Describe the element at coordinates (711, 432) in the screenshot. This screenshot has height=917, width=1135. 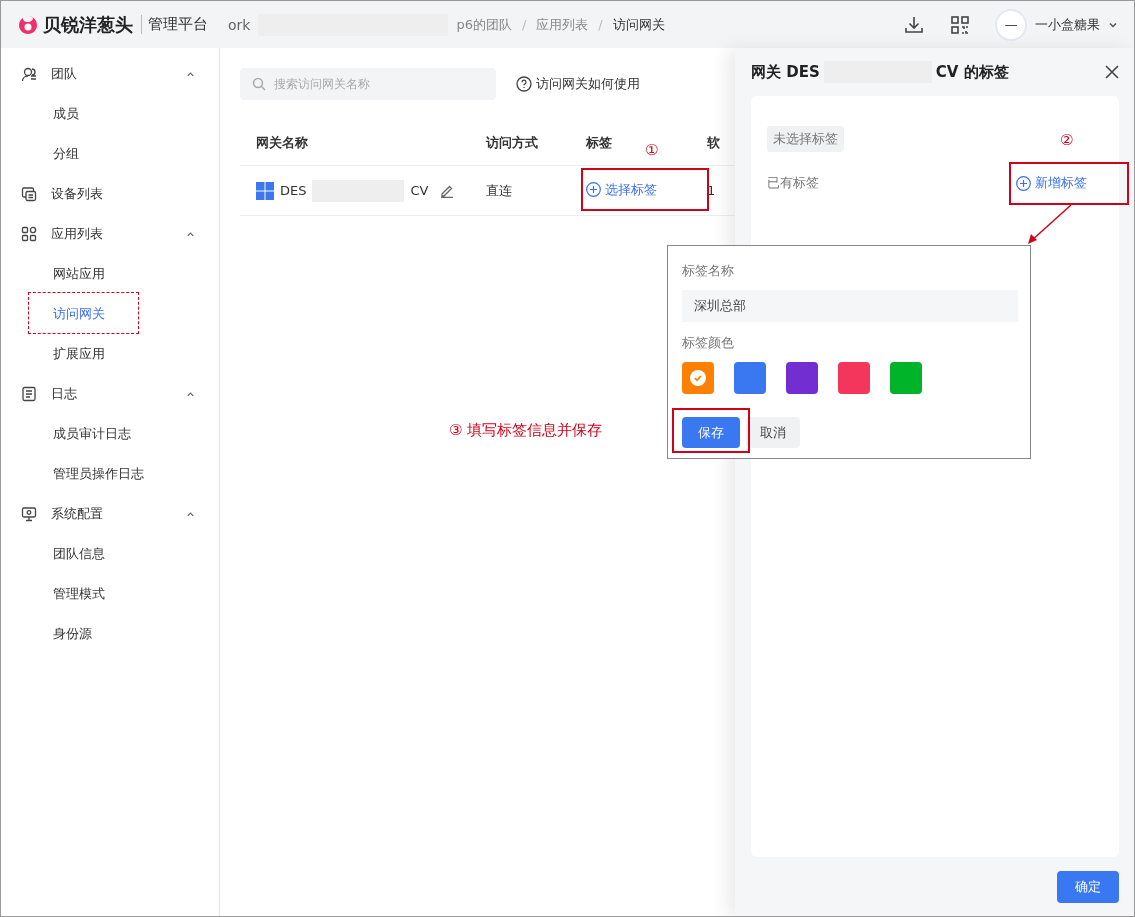
I see `save-button: 保存` at that location.